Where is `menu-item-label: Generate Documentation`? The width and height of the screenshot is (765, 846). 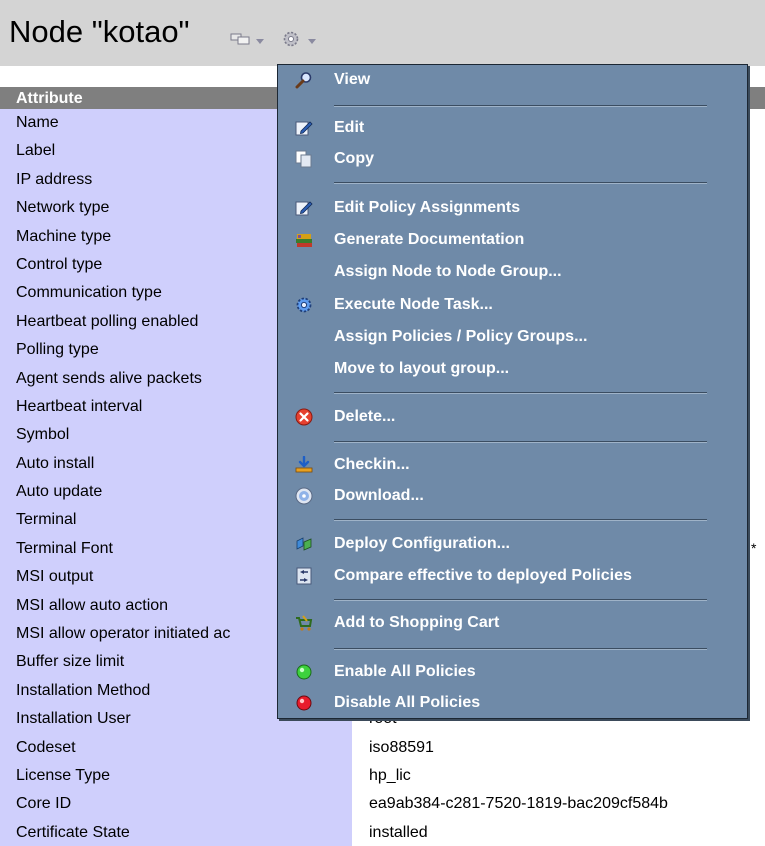 menu-item-label: Generate Documentation is located at coordinates (429, 239).